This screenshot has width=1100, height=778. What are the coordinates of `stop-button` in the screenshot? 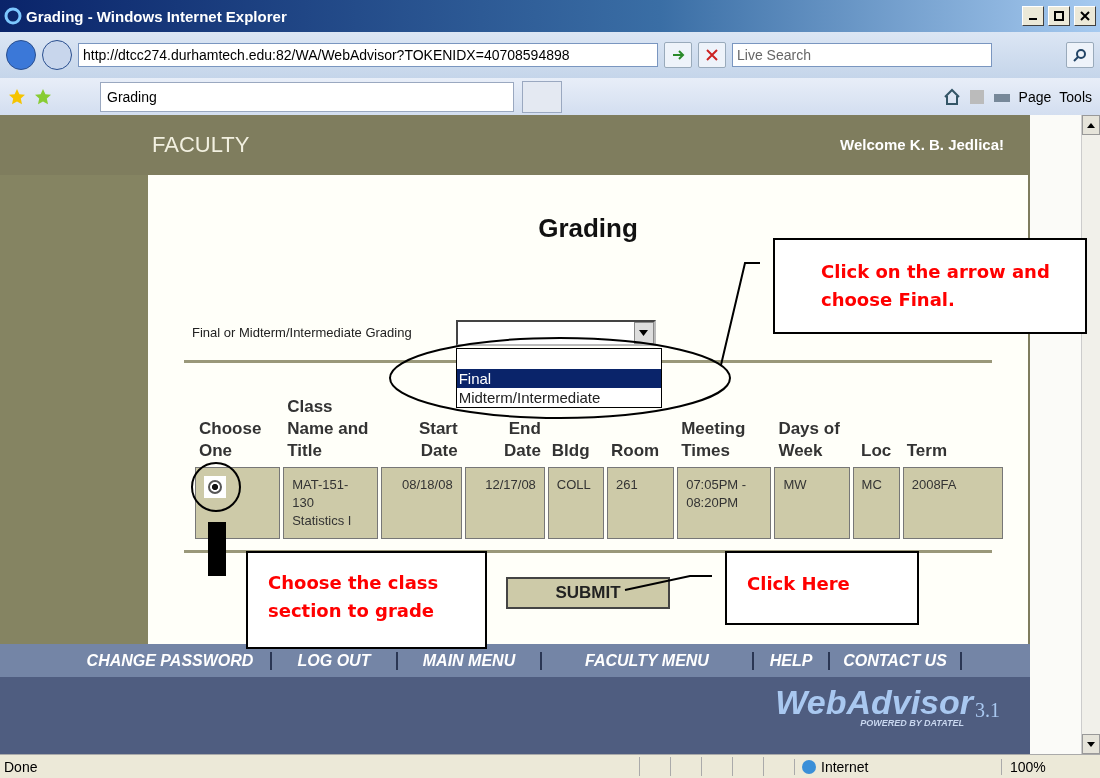 It's located at (712, 55).